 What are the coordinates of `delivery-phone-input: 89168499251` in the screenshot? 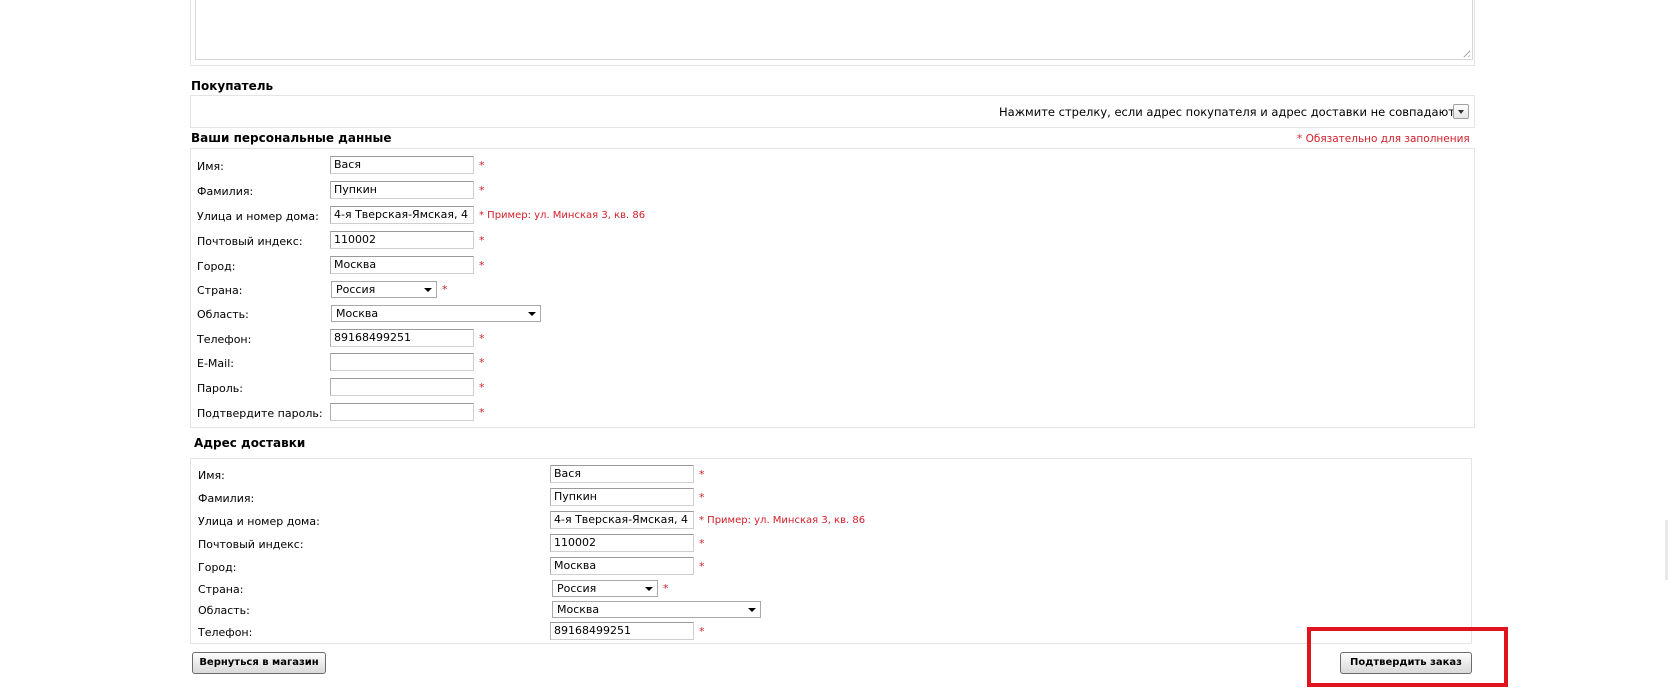 It's located at (622, 631).